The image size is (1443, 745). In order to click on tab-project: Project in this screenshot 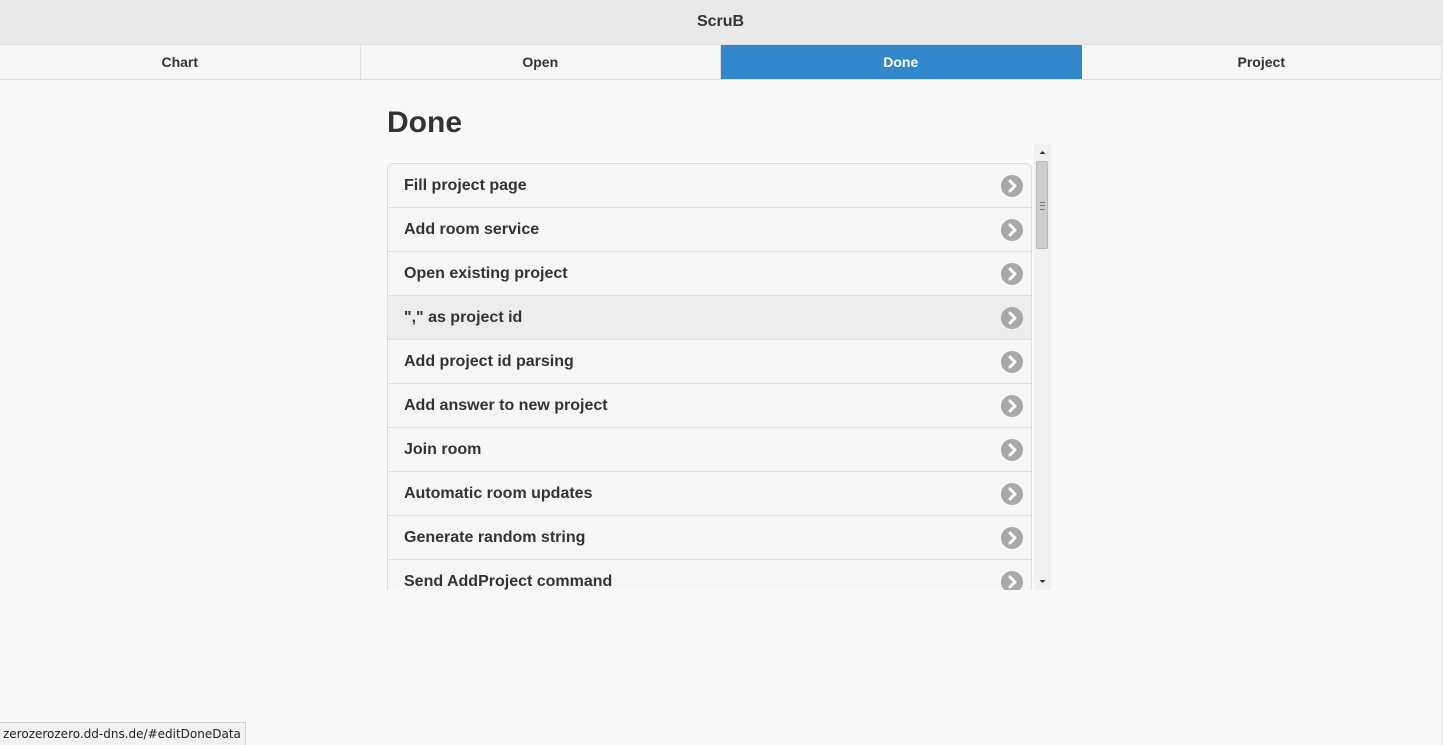, I will do `click(1262, 62)`.